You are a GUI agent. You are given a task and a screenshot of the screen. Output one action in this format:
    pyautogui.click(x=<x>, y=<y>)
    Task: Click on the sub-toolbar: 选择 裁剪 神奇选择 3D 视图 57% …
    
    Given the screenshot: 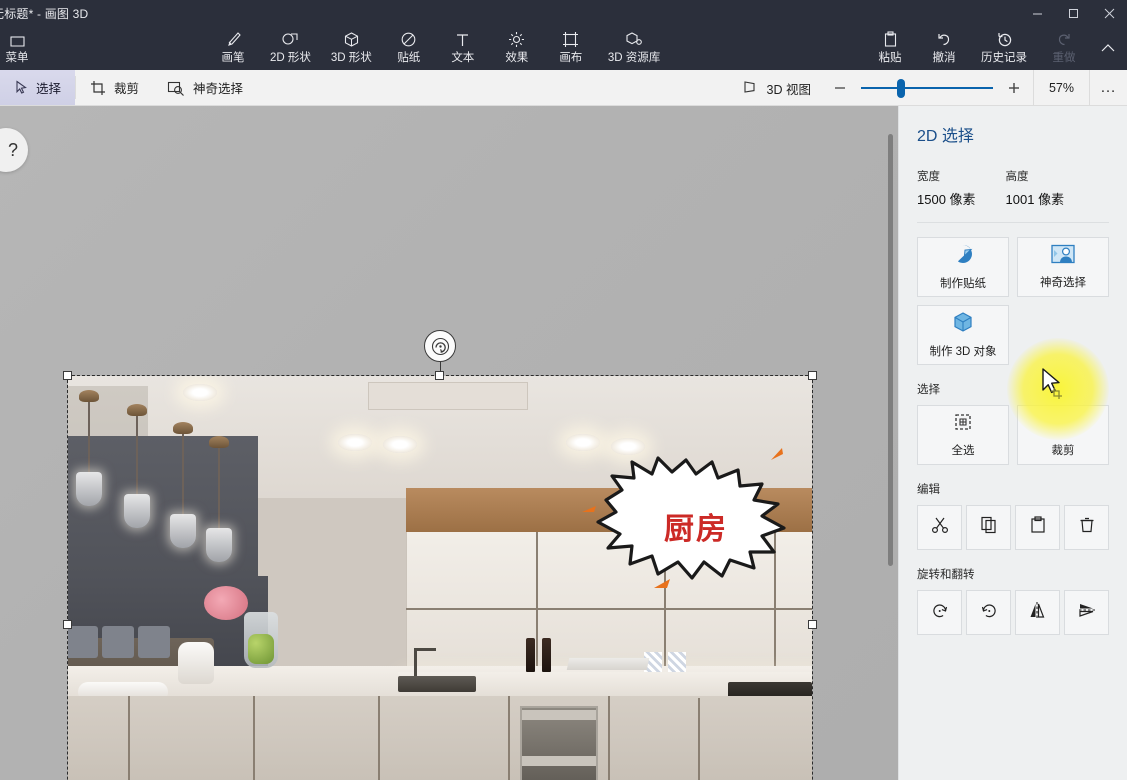 What is the action you would take?
    pyautogui.click(x=563, y=88)
    